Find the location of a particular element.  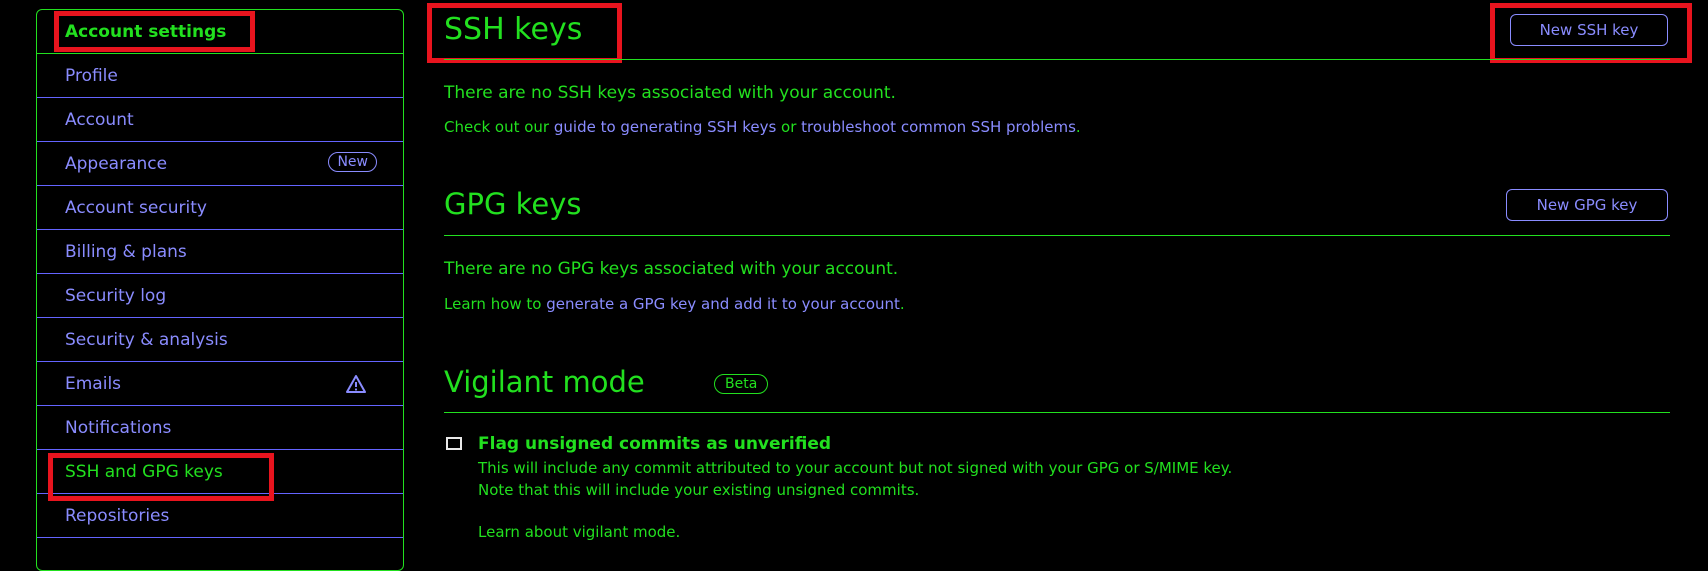

beta-badge: Beta is located at coordinates (741, 384).